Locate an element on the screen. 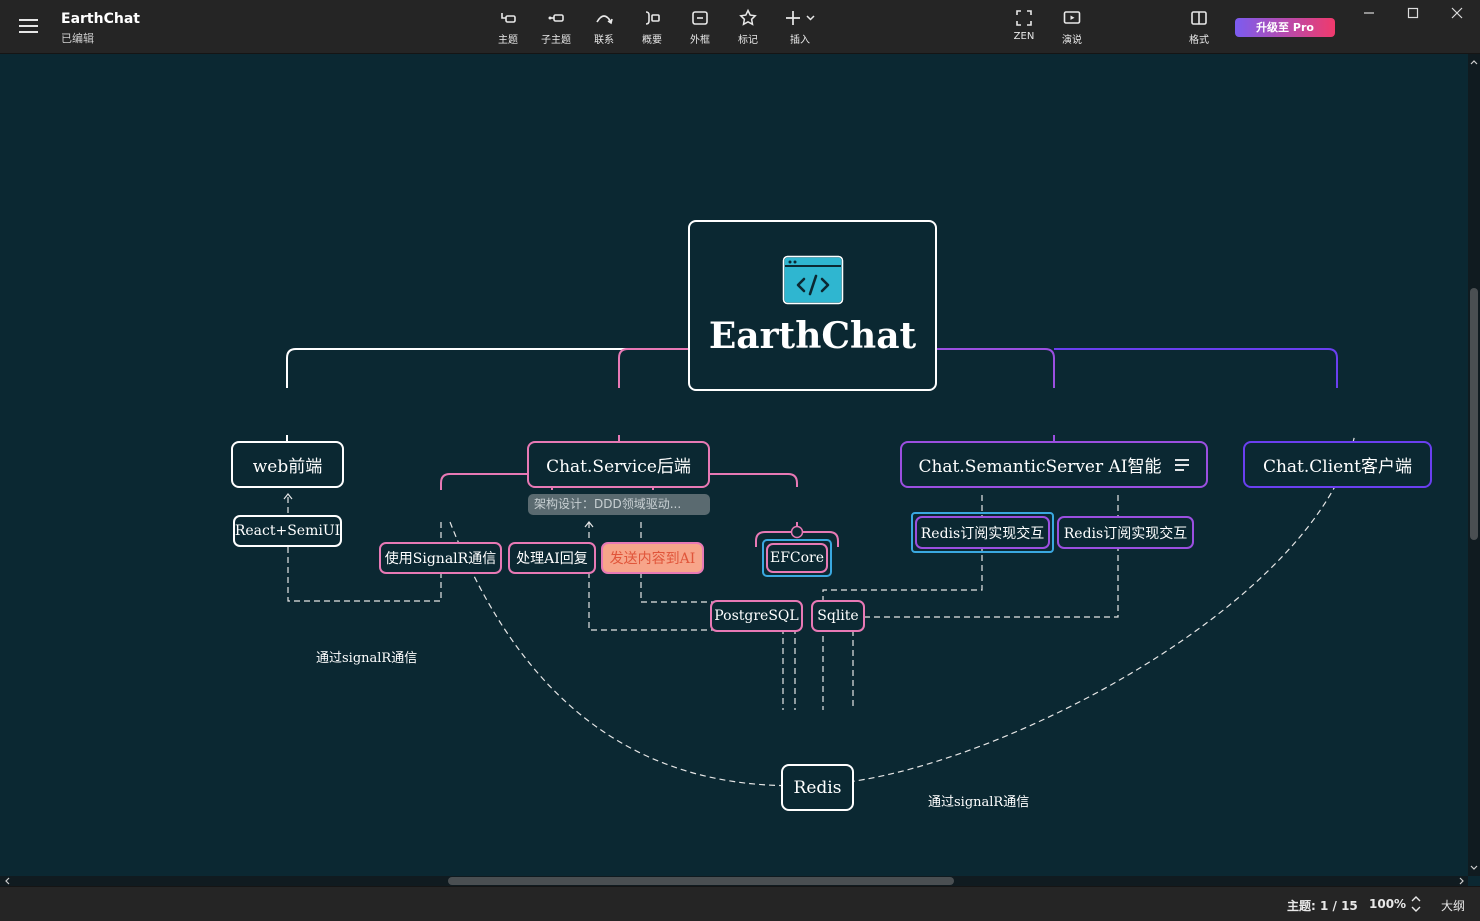 This screenshot has width=1480, height=921. topic-efcore: EFCore is located at coordinates (797, 558).